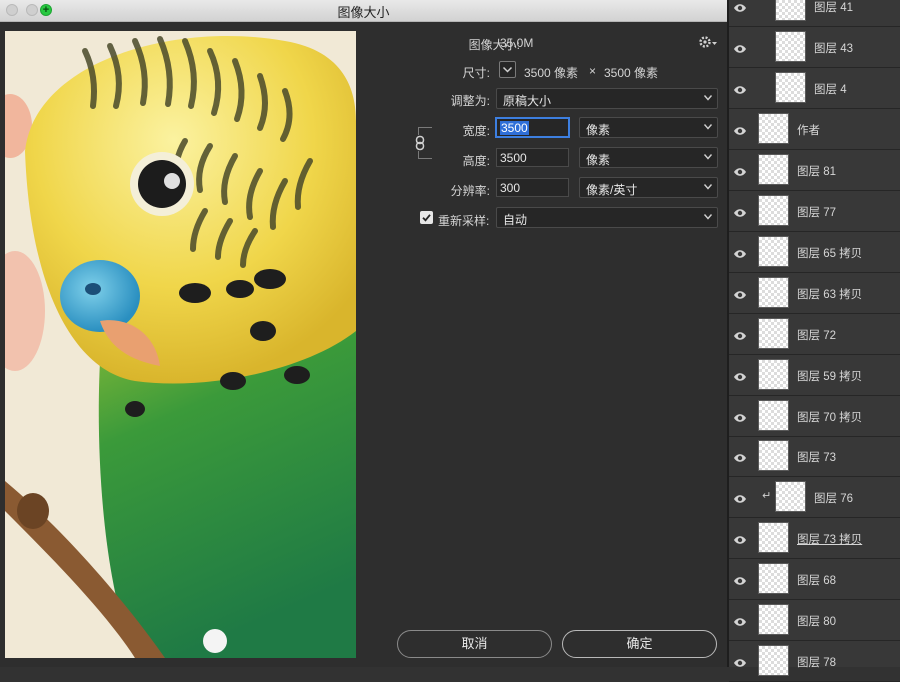 This screenshot has width=900, height=682. What do you see at coordinates (532, 187) in the screenshot?
I see `resolution-input: 300` at bounding box center [532, 187].